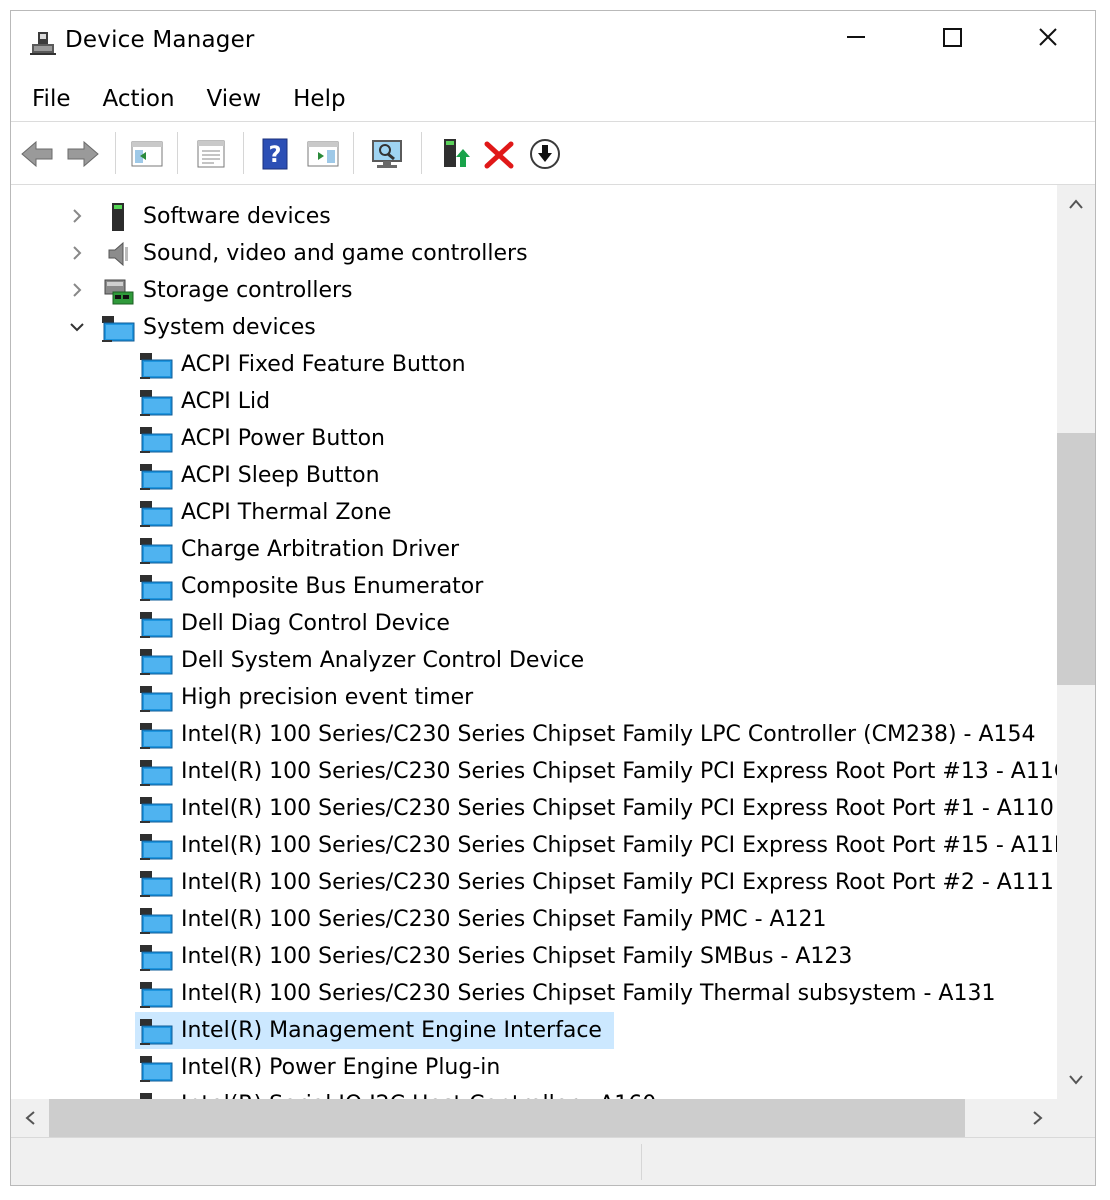 Image resolution: width=1110 pixels, height=1200 pixels. Describe the element at coordinates (453, 154) in the screenshot. I see `update-driver-button` at that location.